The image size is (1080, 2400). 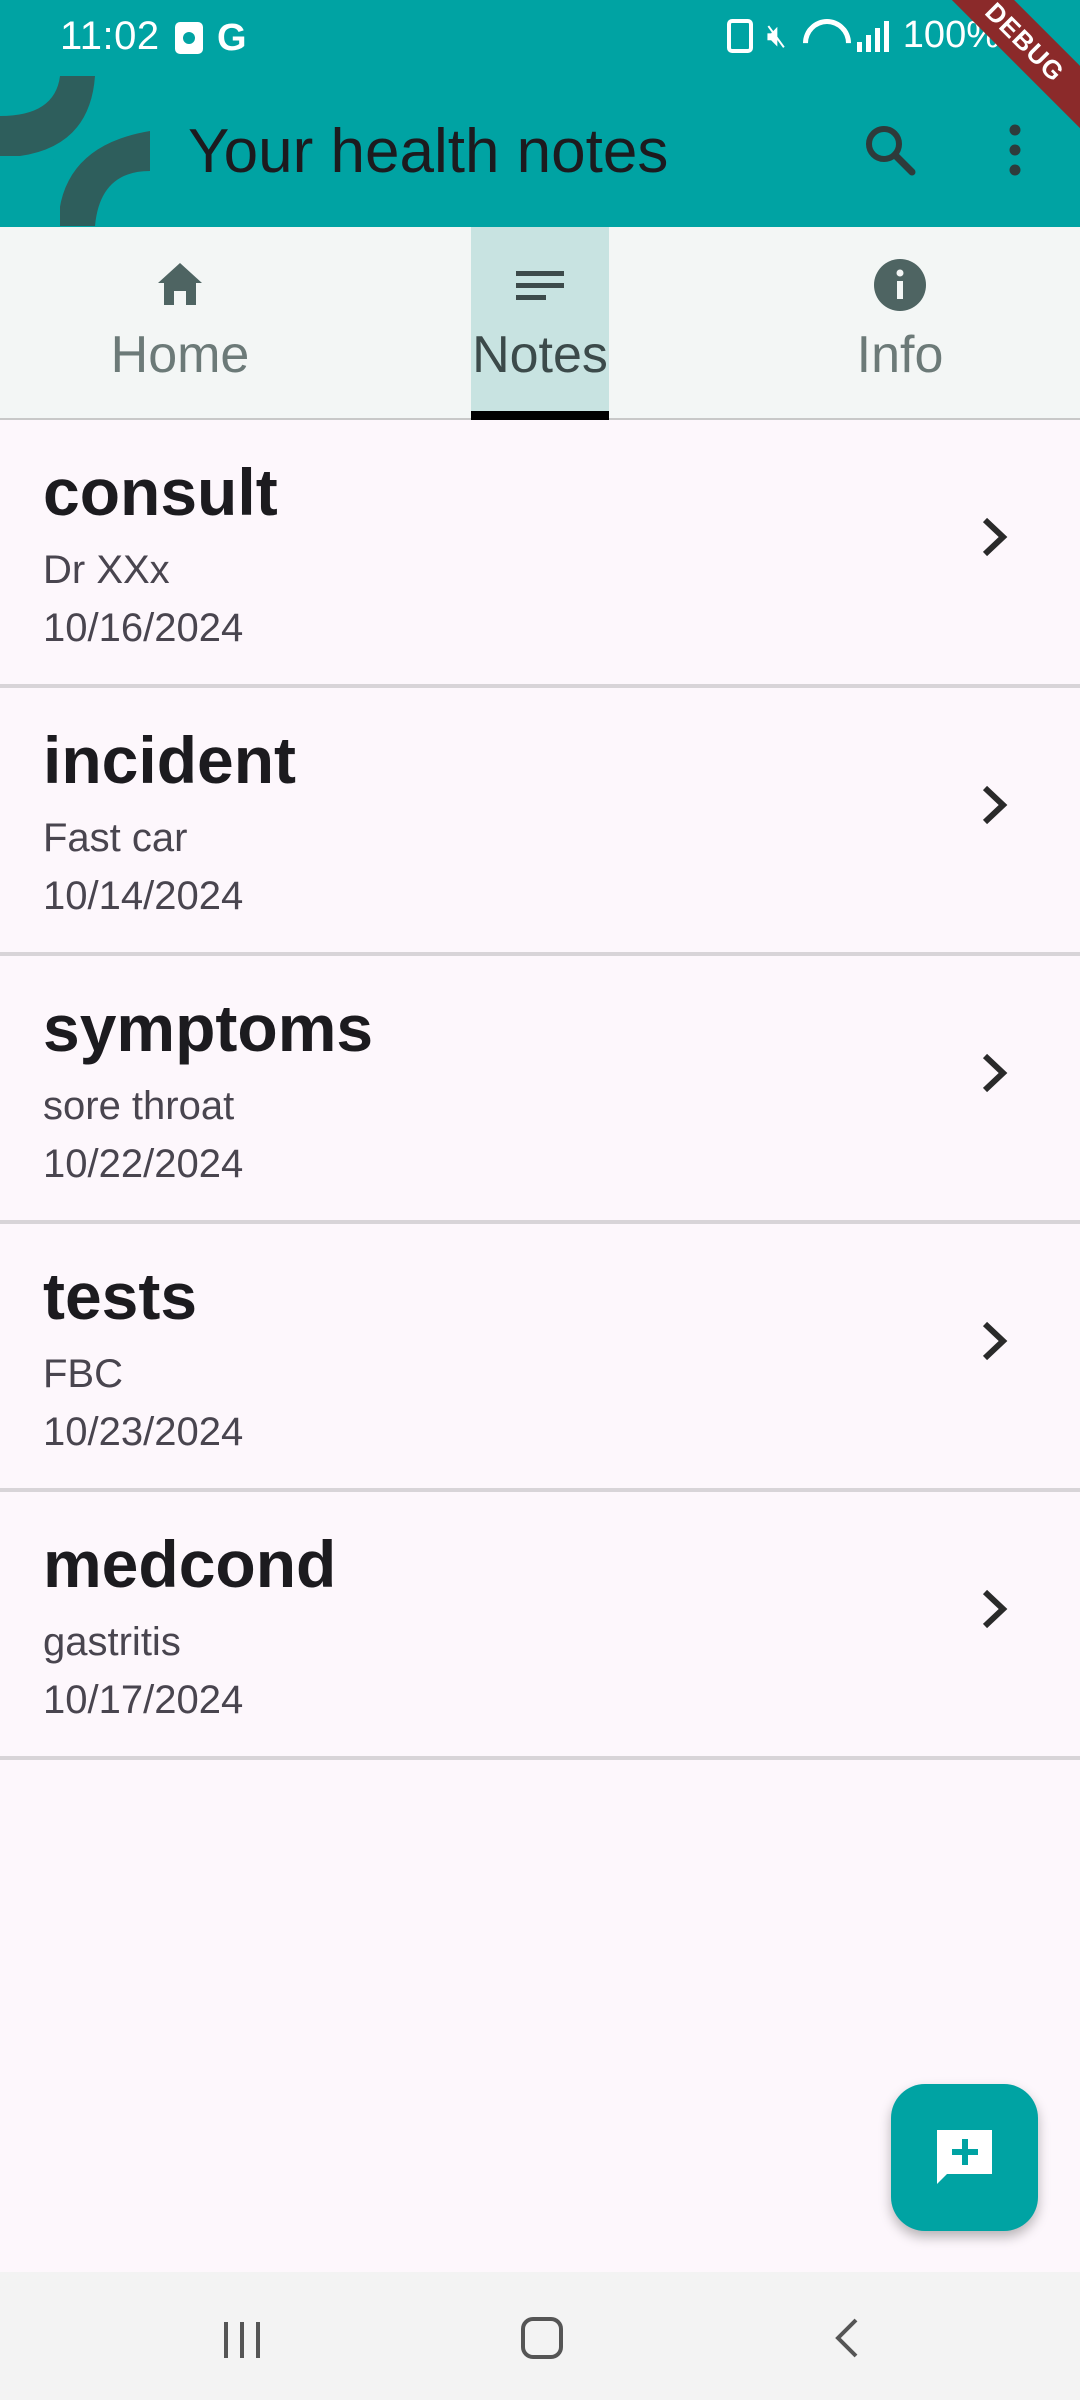 What do you see at coordinates (75, 151) in the screenshot?
I see `app-logo-icon` at bounding box center [75, 151].